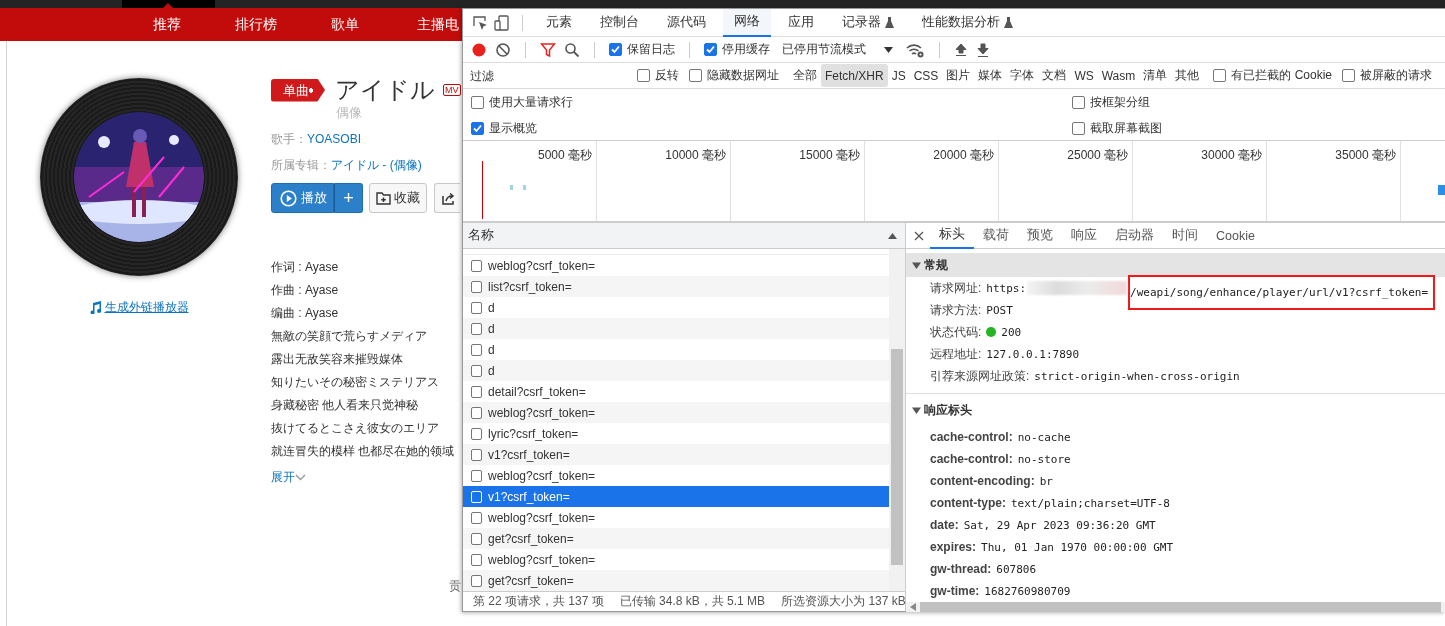  Describe the element at coordinates (961, 49) in the screenshot. I see `upload-icon` at that location.